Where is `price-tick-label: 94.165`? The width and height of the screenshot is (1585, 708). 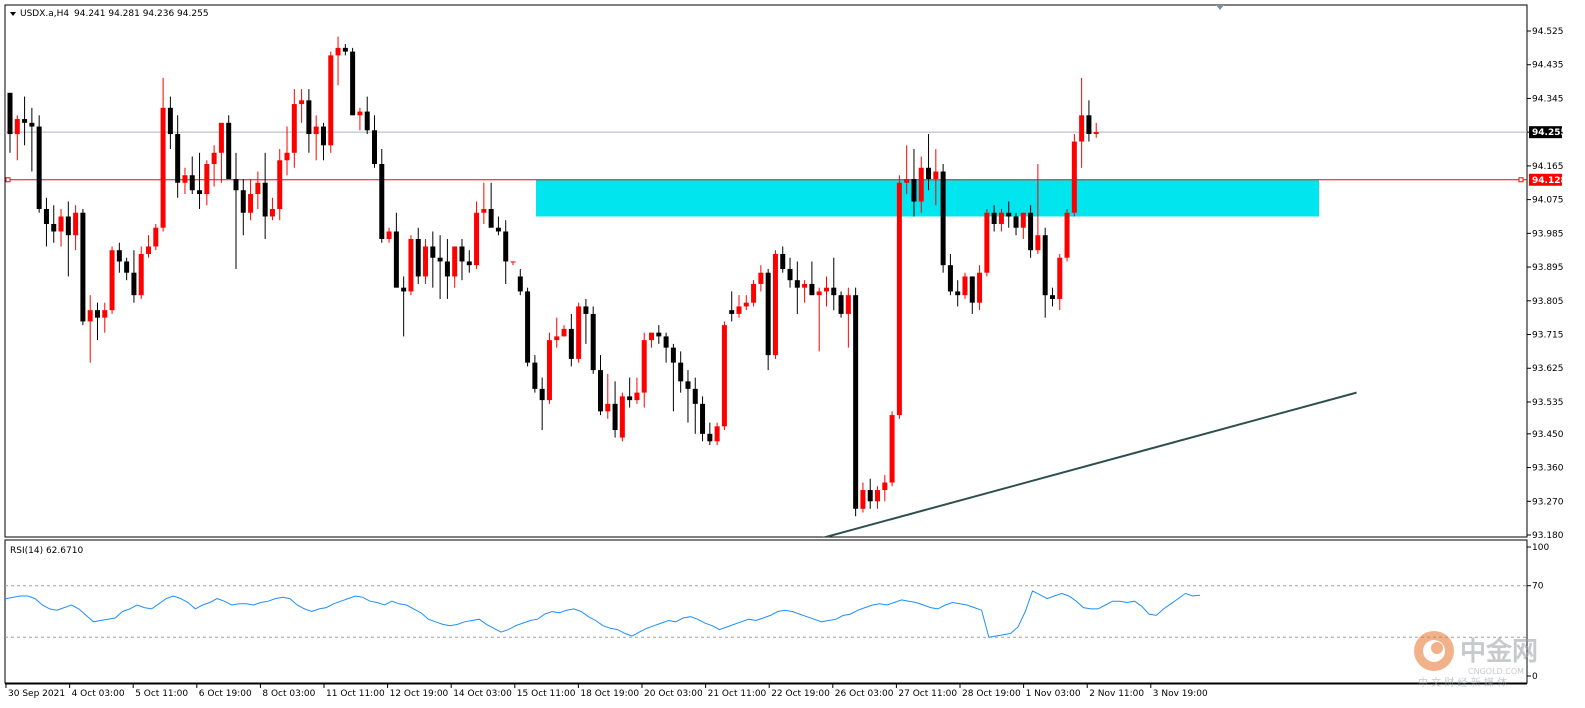 price-tick-label: 94.165 is located at coordinates (1548, 167).